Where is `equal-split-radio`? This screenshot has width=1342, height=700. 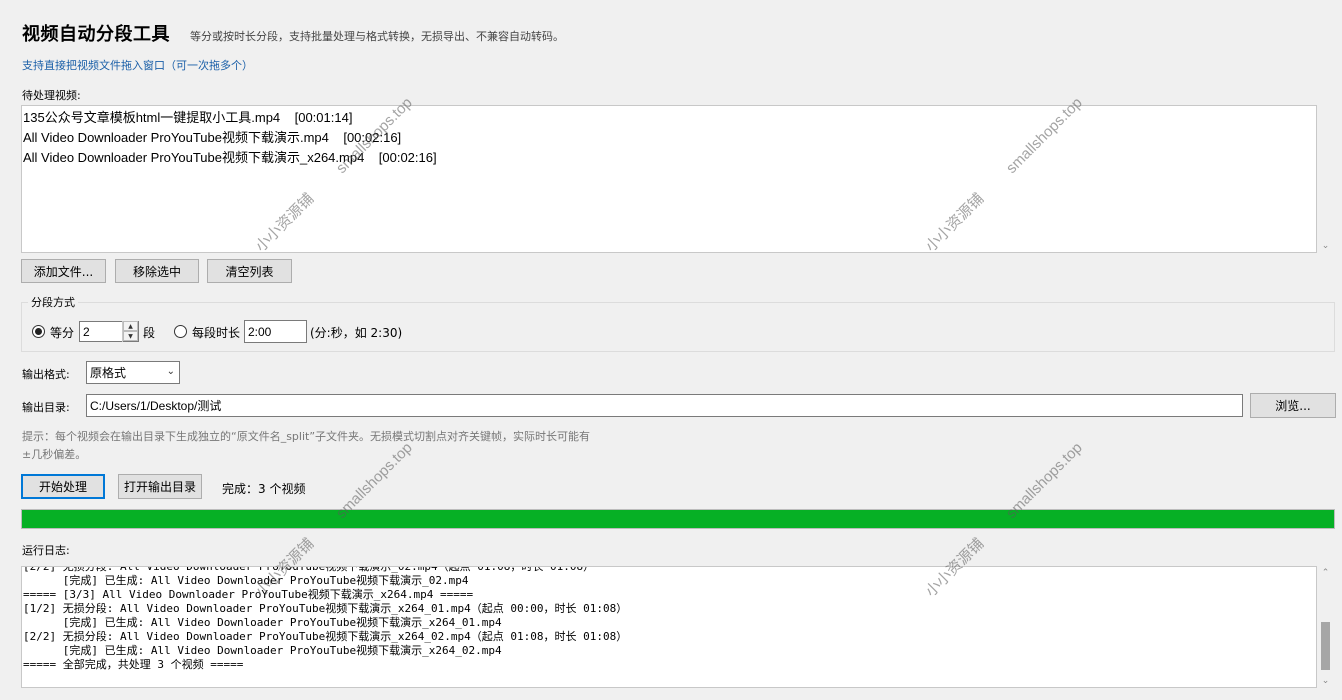 equal-split-radio is located at coordinates (38, 331).